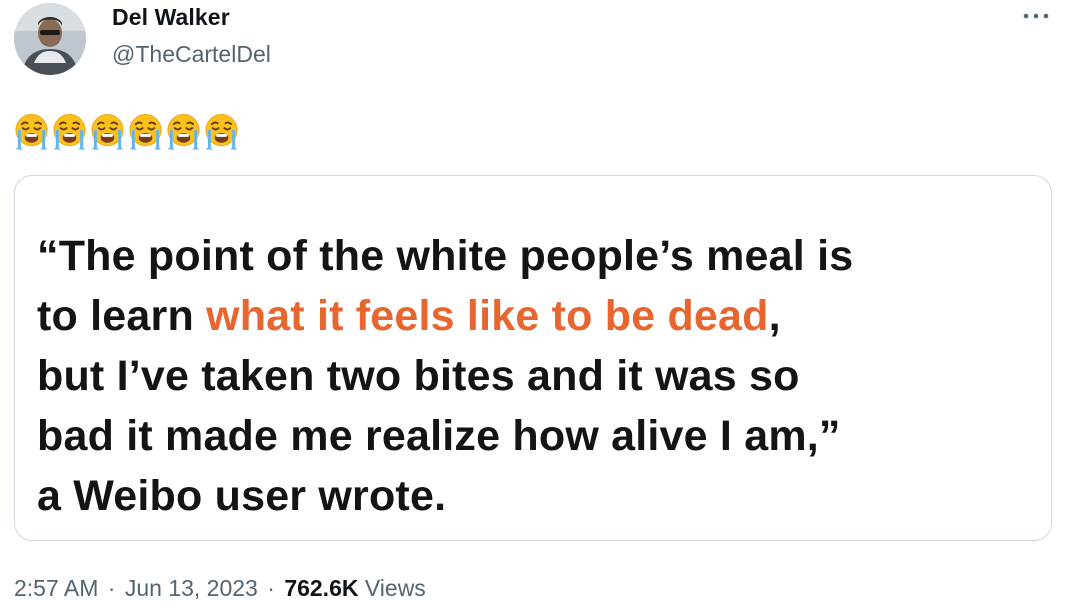  I want to click on tweet-text, so click(126, 132).